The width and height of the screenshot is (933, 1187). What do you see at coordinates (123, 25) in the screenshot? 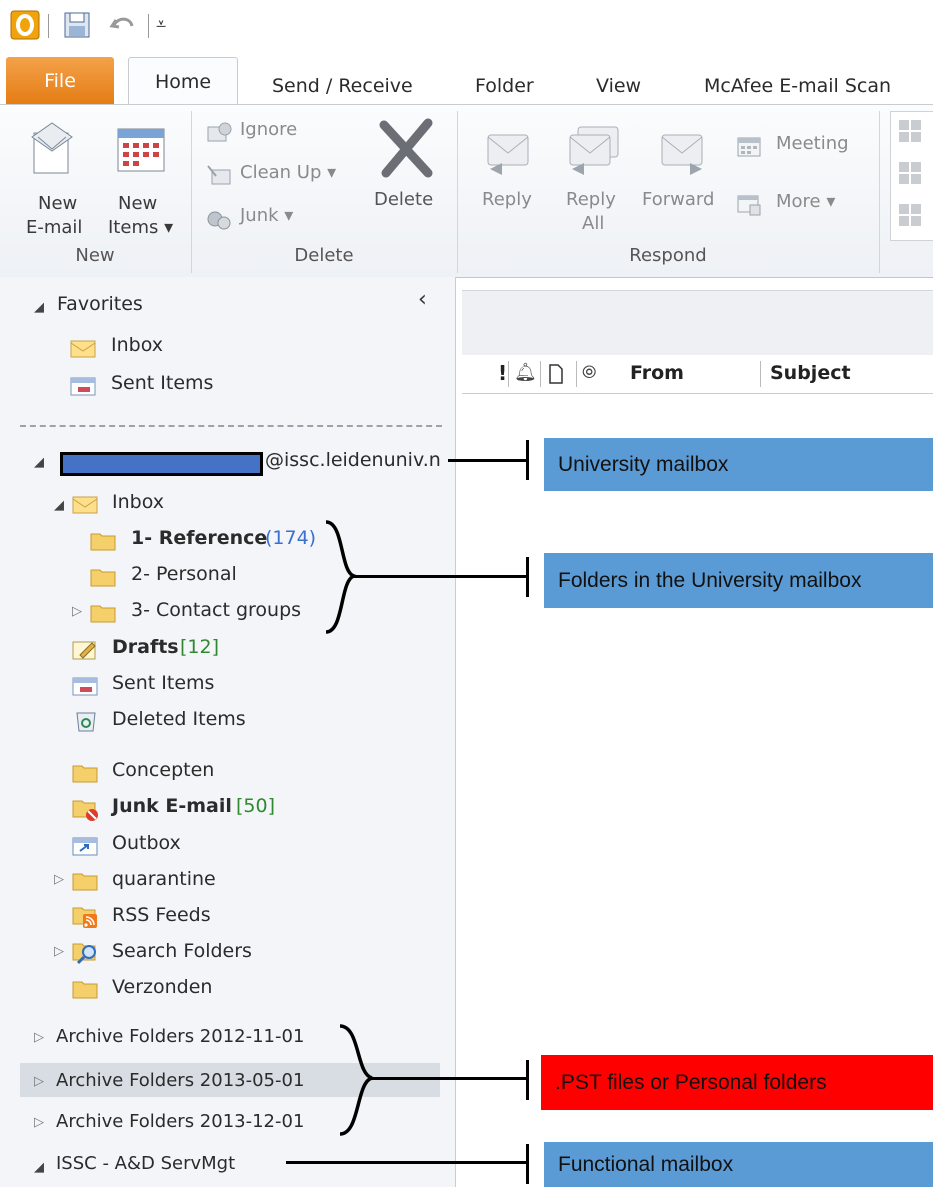
I see `undo-icon` at bounding box center [123, 25].